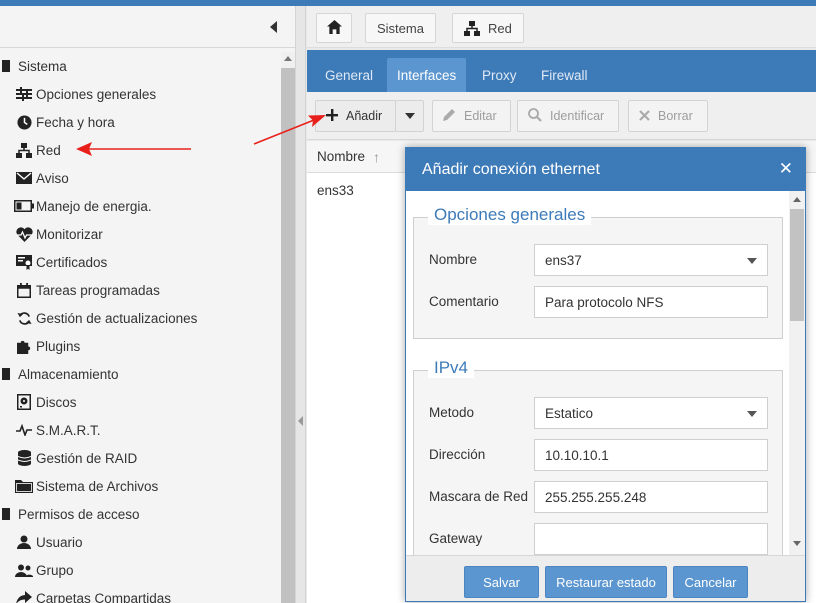 This screenshot has width=816, height=603. What do you see at coordinates (140, 122) in the screenshot?
I see `sidebar-item-fecha-y-hora: Fecha y hora` at bounding box center [140, 122].